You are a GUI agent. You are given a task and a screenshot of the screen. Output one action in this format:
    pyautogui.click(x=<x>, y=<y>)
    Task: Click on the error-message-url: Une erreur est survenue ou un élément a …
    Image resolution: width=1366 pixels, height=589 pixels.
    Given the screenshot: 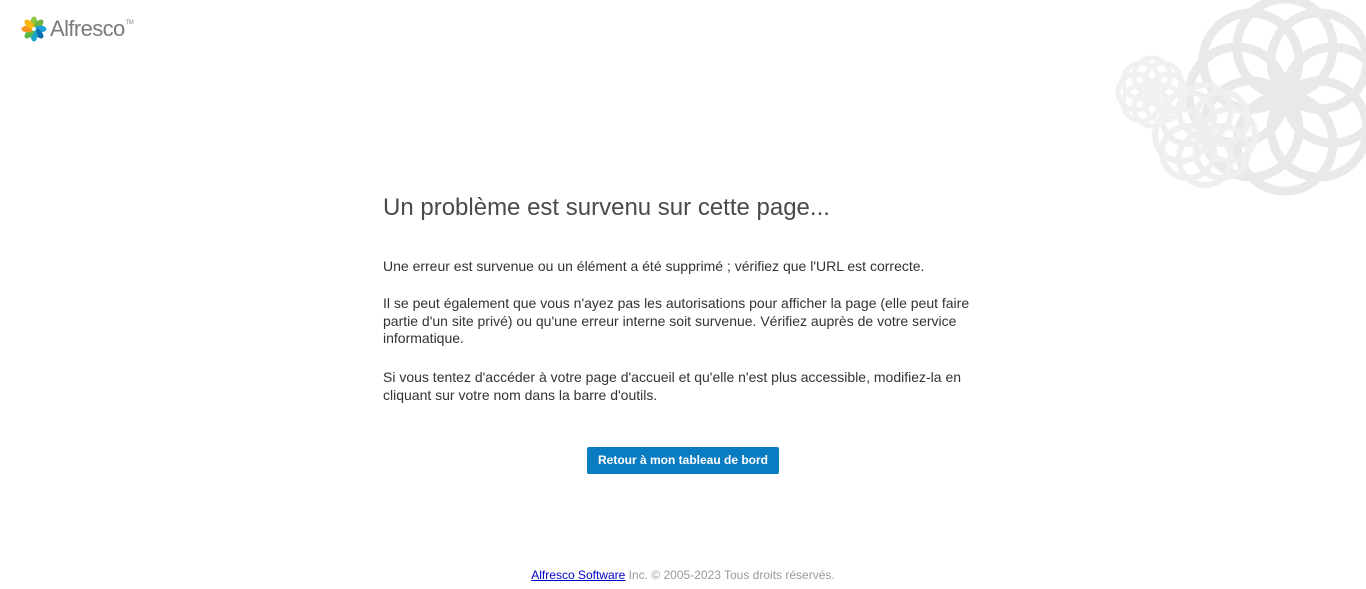 What is the action you would take?
    pyautogui.click(x=654, y=266)
    